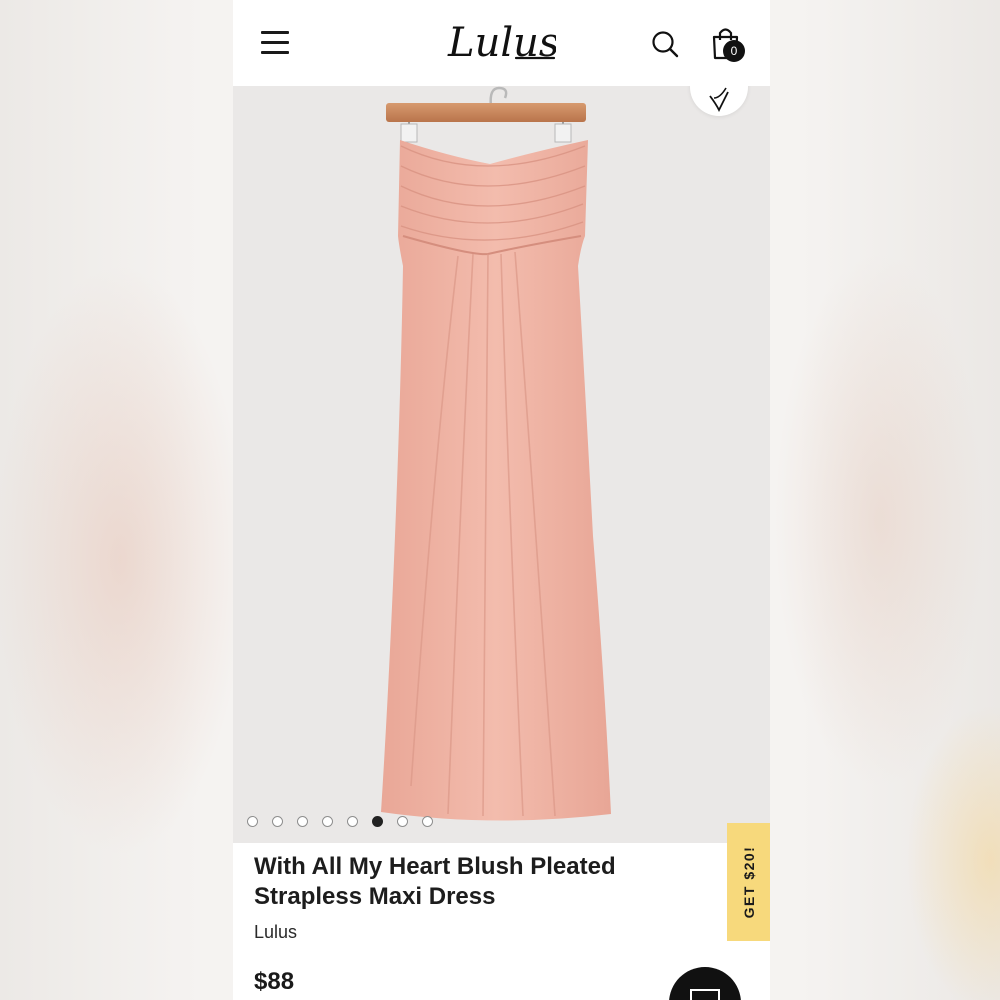 Image resolution: width=1000 pixels, height=1000 pixels. What do you see at coordinates (705, 994) in the screenshot?
I see `chat-icon` at bounding box center [705, 994].